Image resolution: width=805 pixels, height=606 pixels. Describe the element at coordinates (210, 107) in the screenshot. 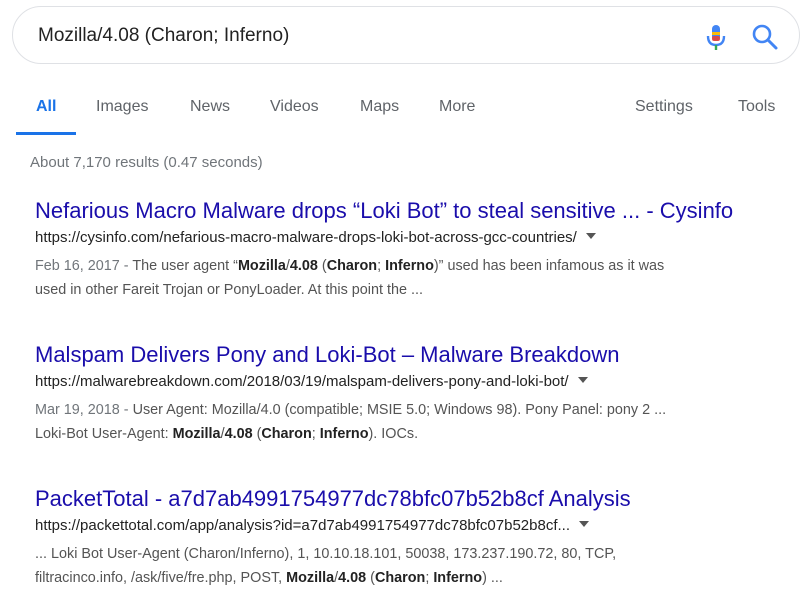

I see `tab-news: News` at that location.